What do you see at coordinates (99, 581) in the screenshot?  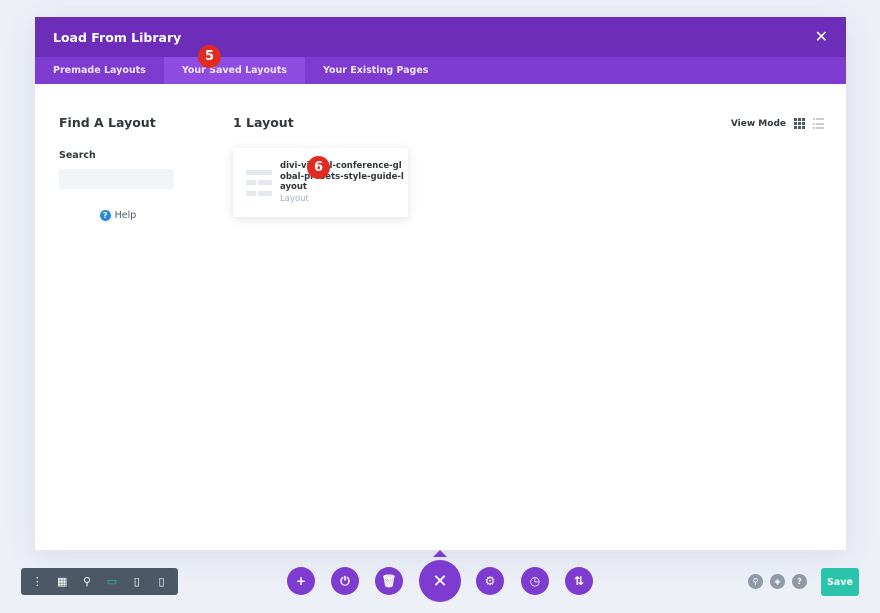 I see `device-toolbar: ⋮ ▦ ⚲ ▭ ▯ ▯` at bounding box center [99, 581].